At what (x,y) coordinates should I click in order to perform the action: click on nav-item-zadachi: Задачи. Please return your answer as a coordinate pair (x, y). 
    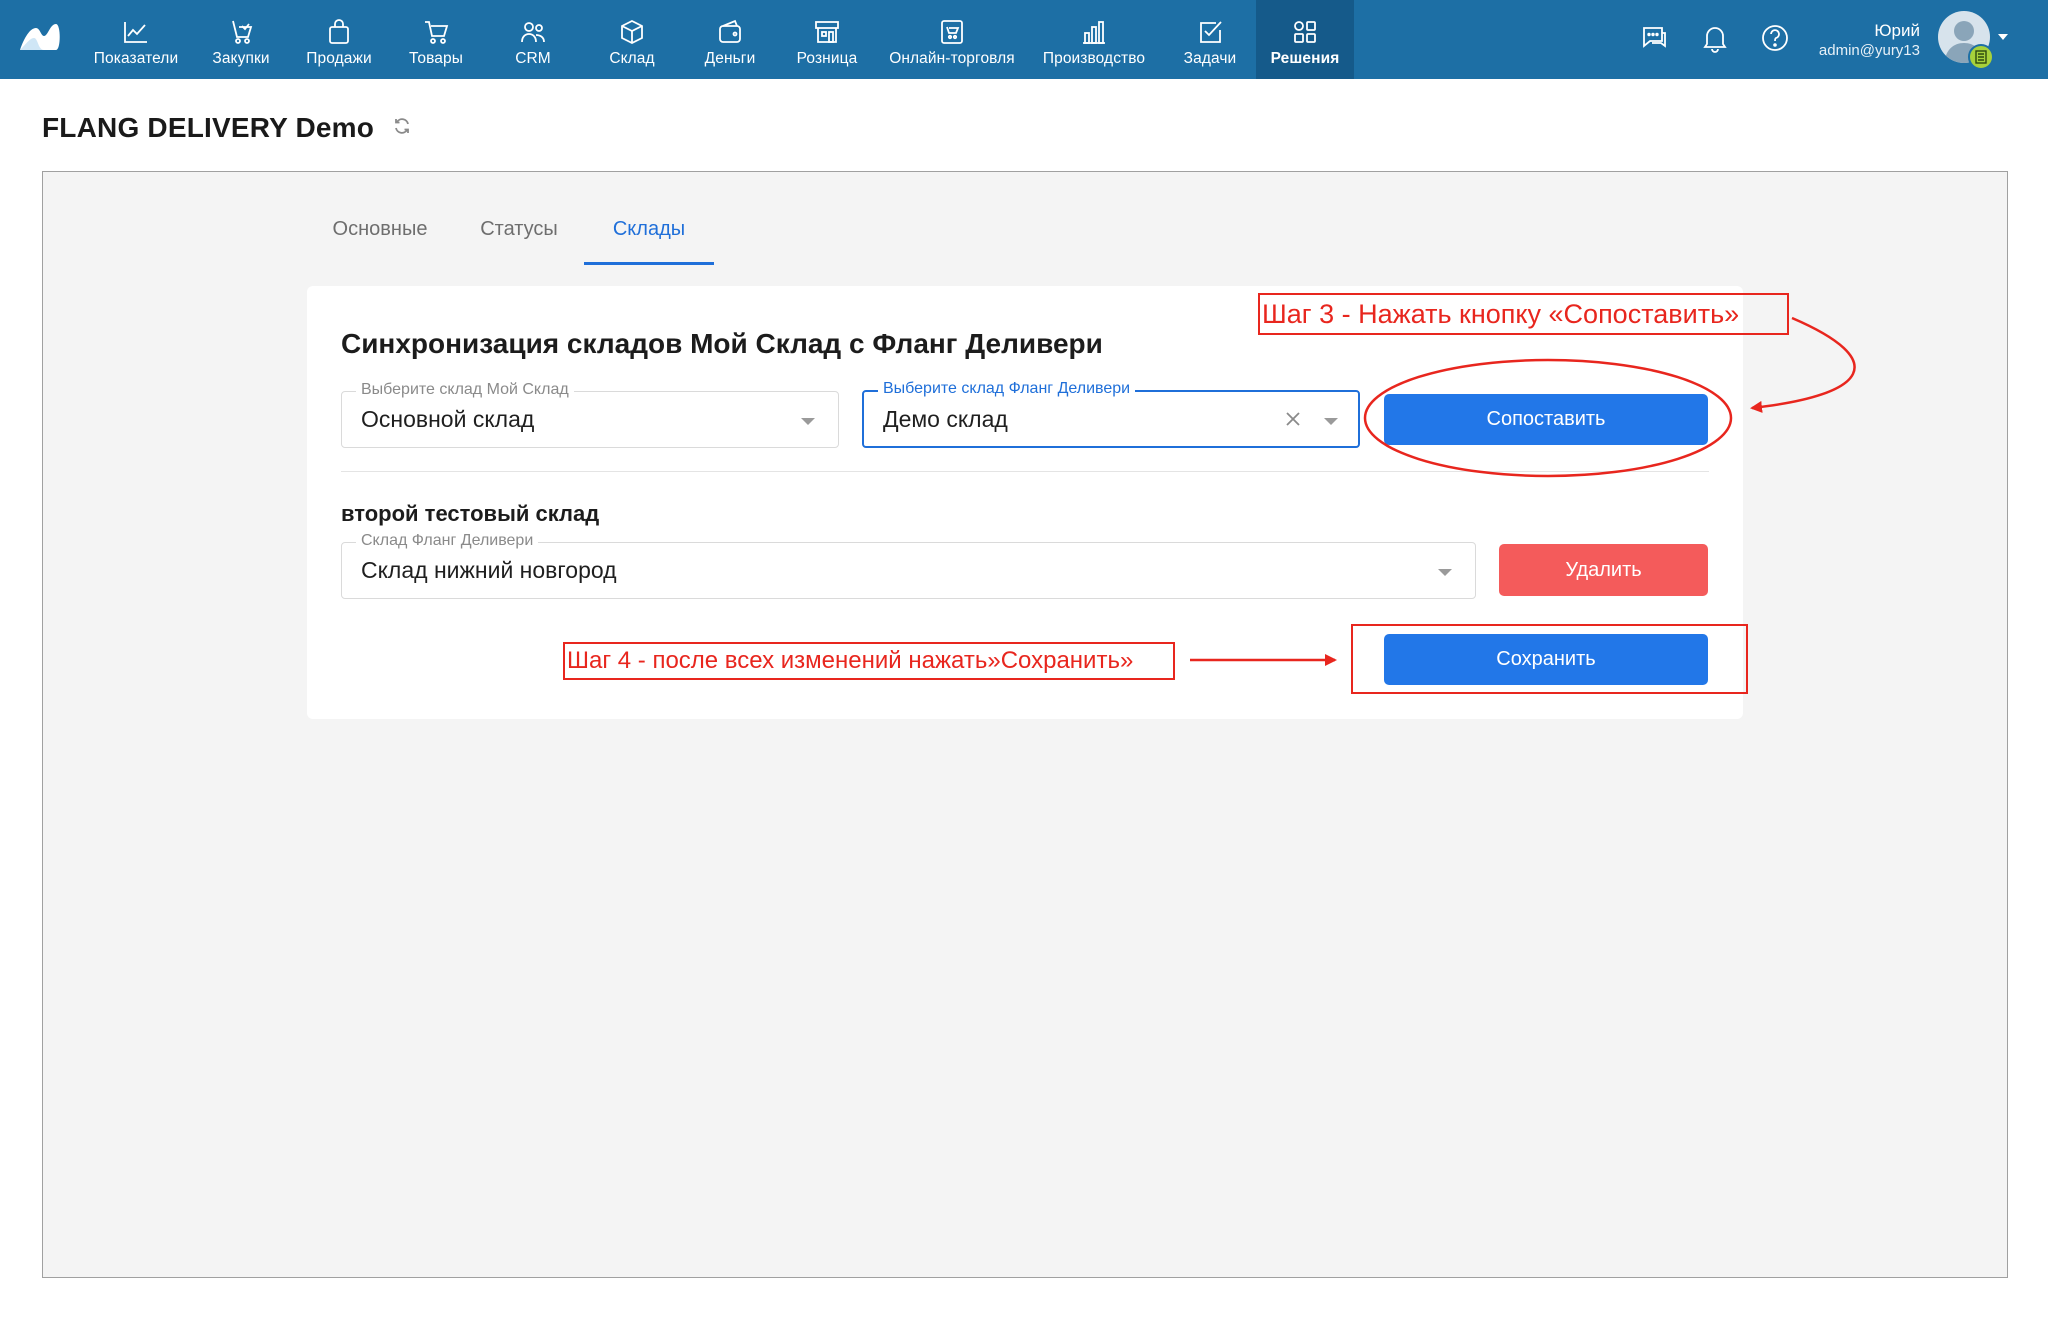
    Looking at the image, I should click on (1210, 39).